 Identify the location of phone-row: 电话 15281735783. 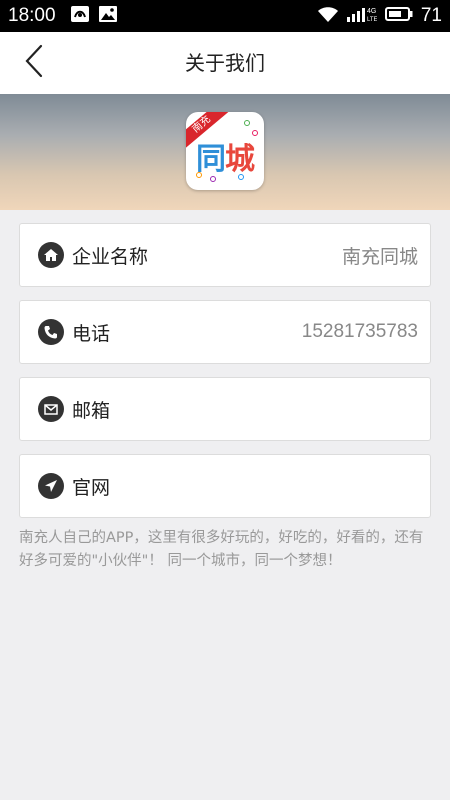
(225, 332).